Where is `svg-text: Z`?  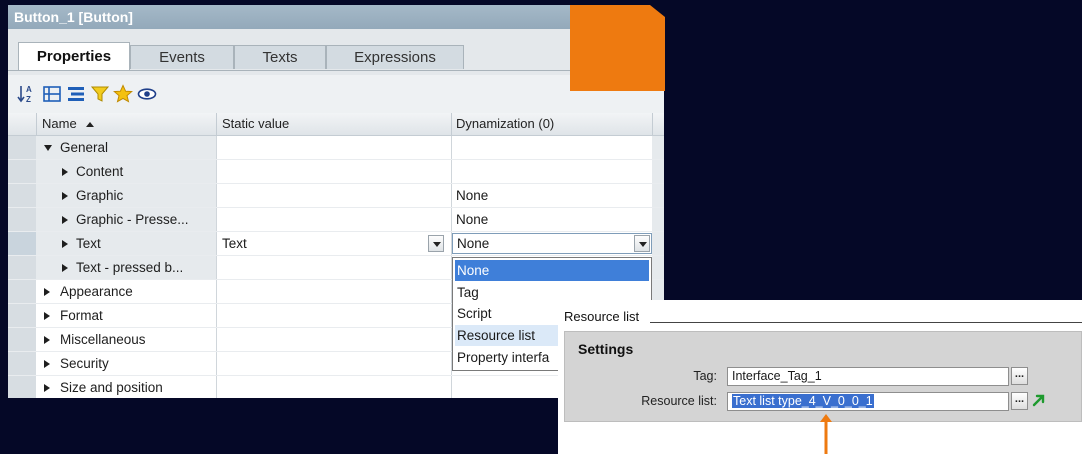
svg-text: Z is located at coordinates (28, 99).